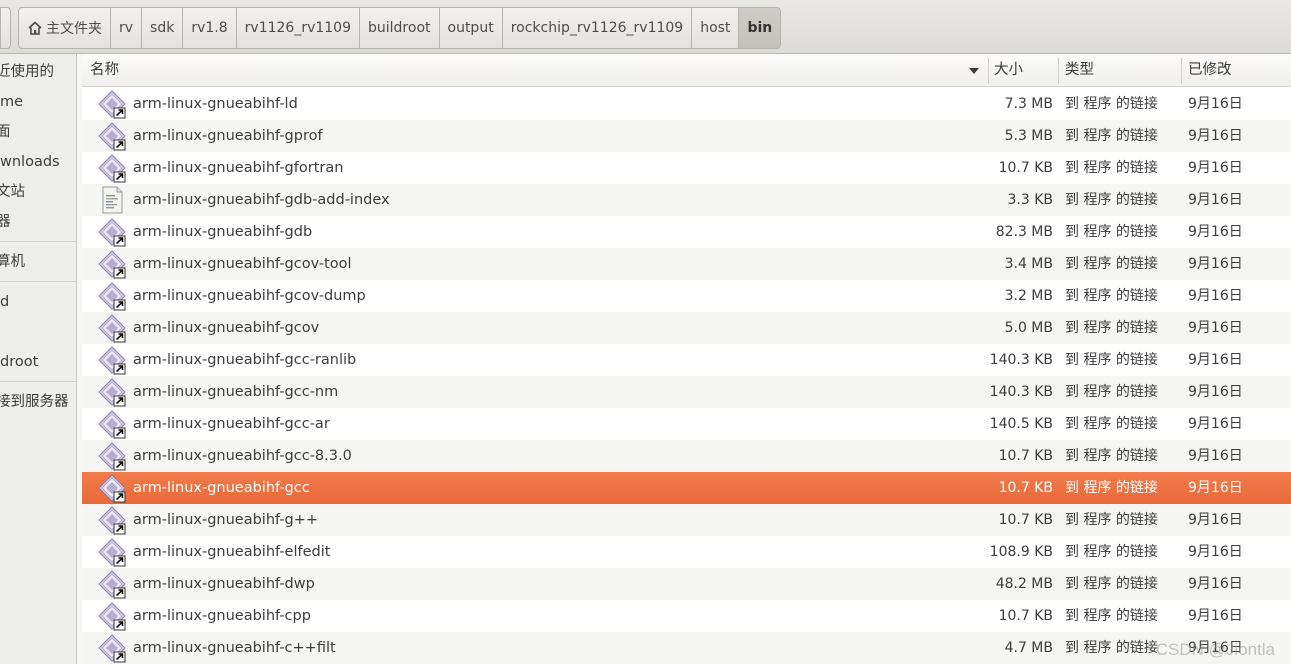 The height and width of the screenshot is (664, 1291). What do you see at coordinates (1008, 70) in the screenshot?
I see `column-header-size: 大小` at bounding box center [1008, 70].